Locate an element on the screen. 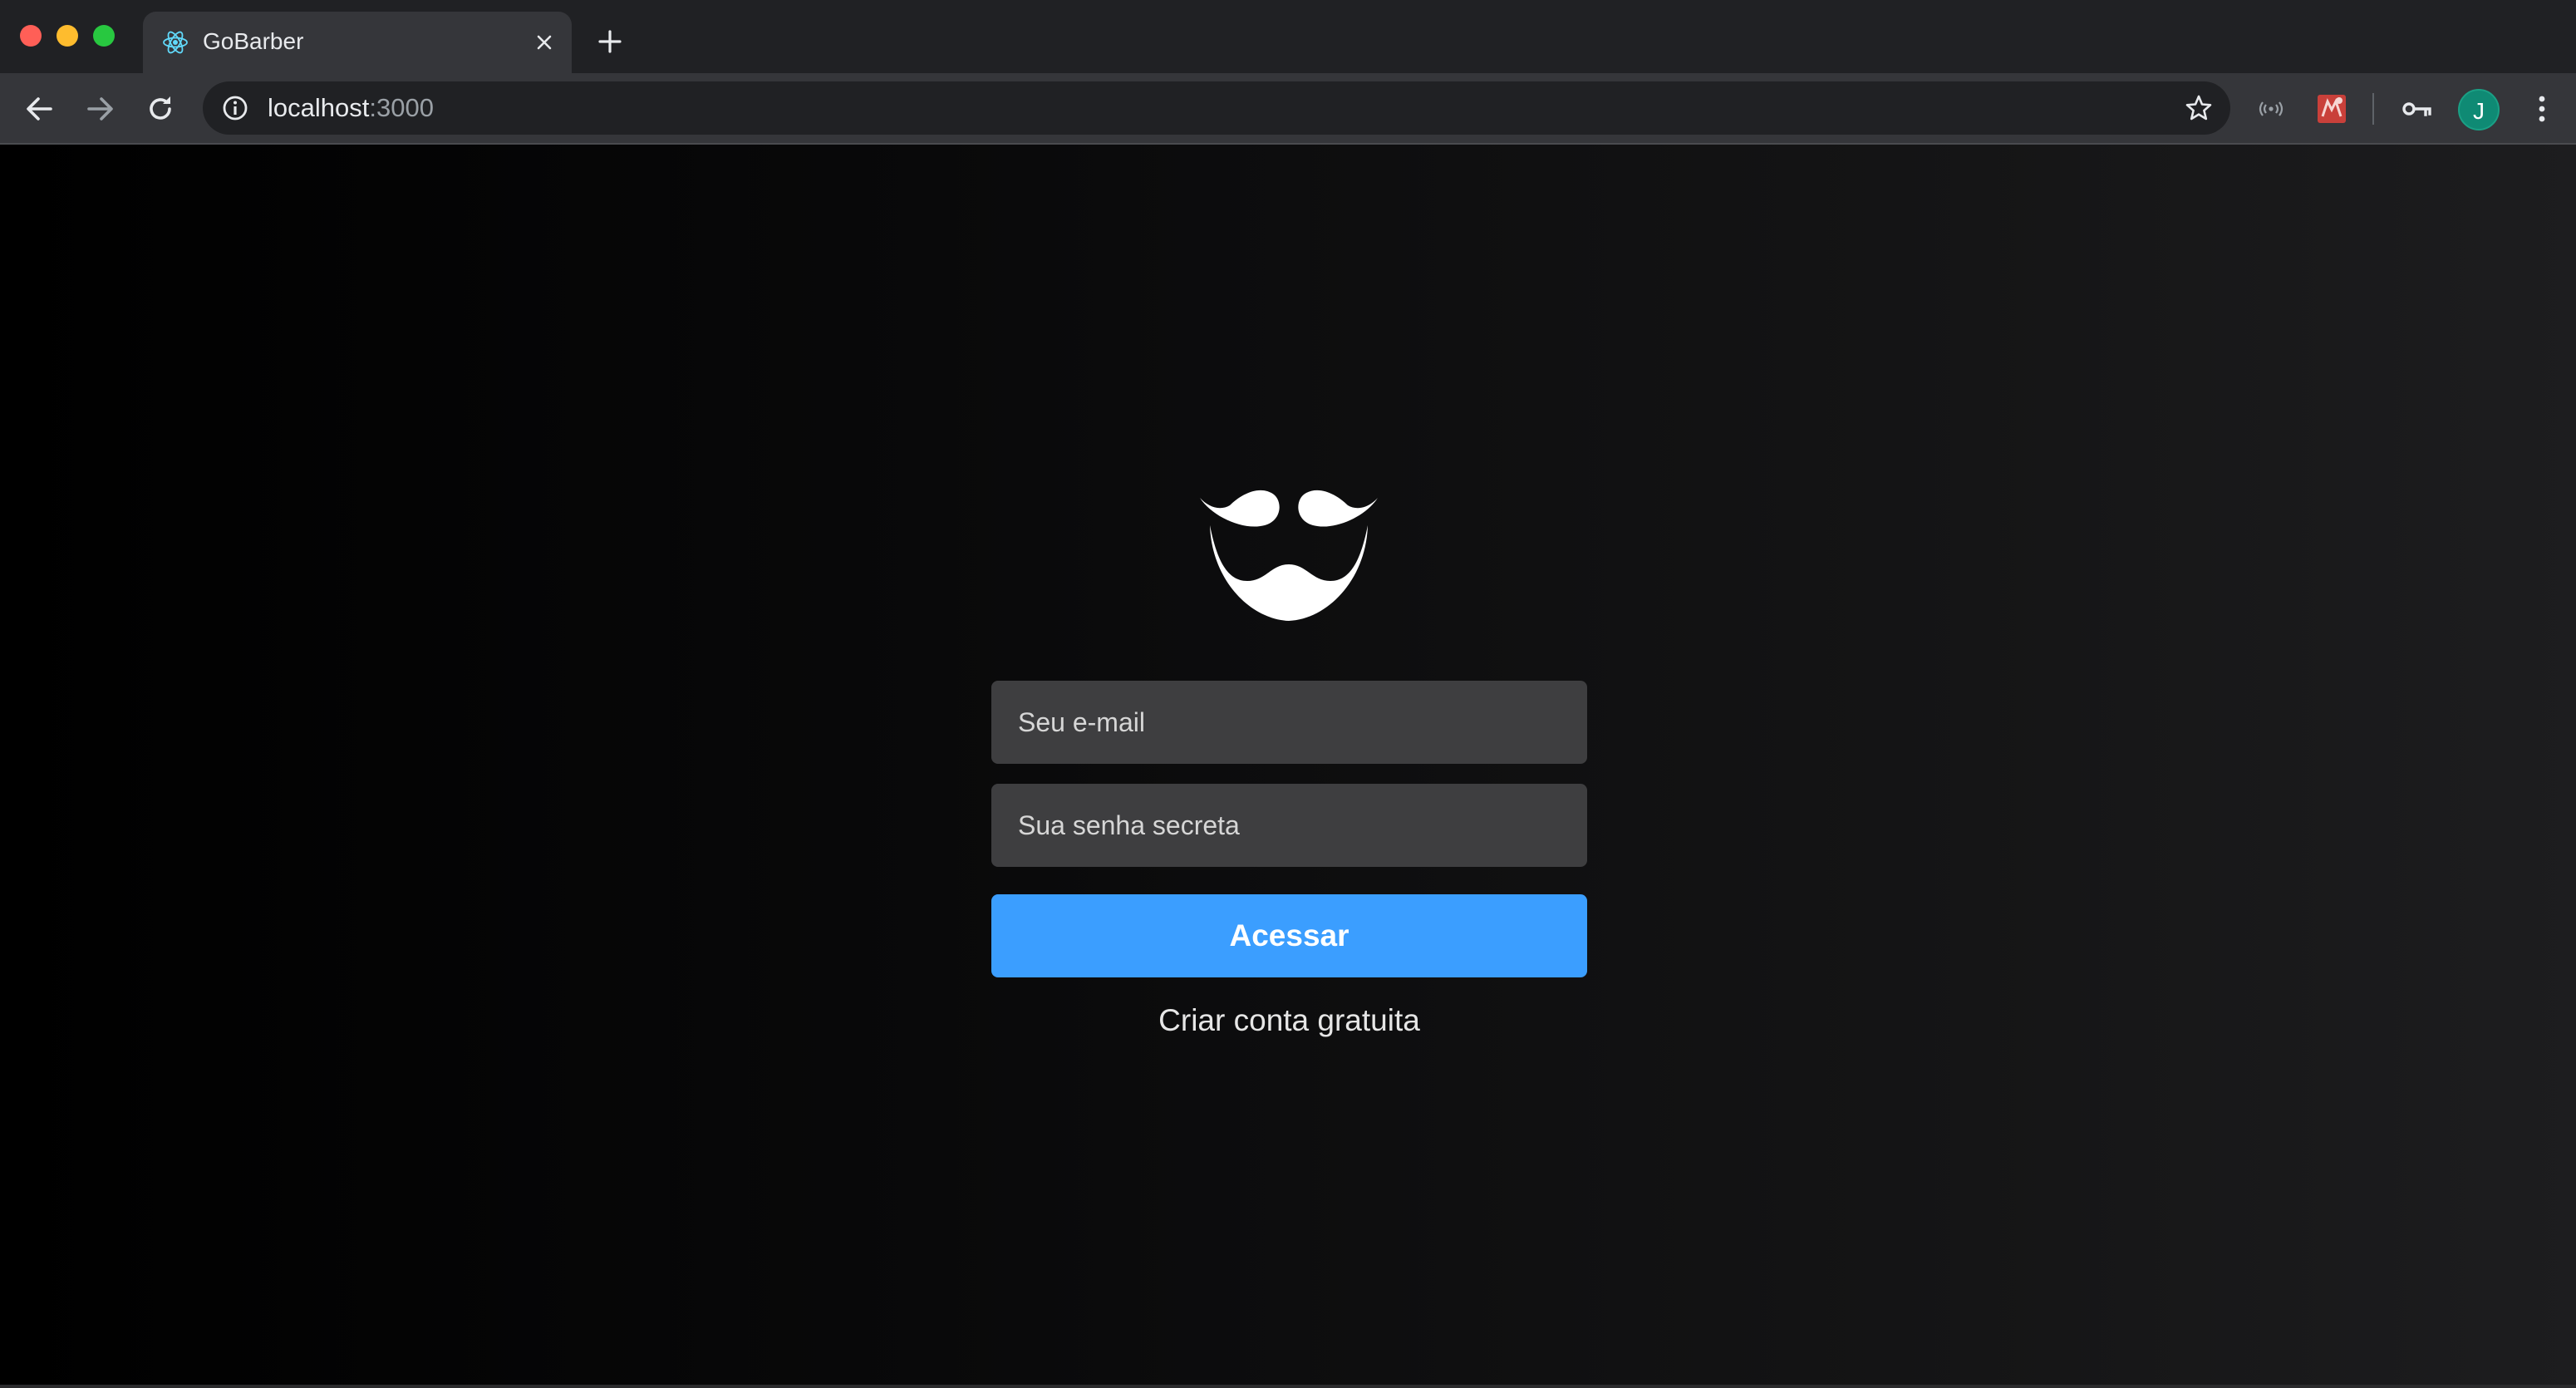  tab-title: GoBarber is located at coordinates (254, 41).